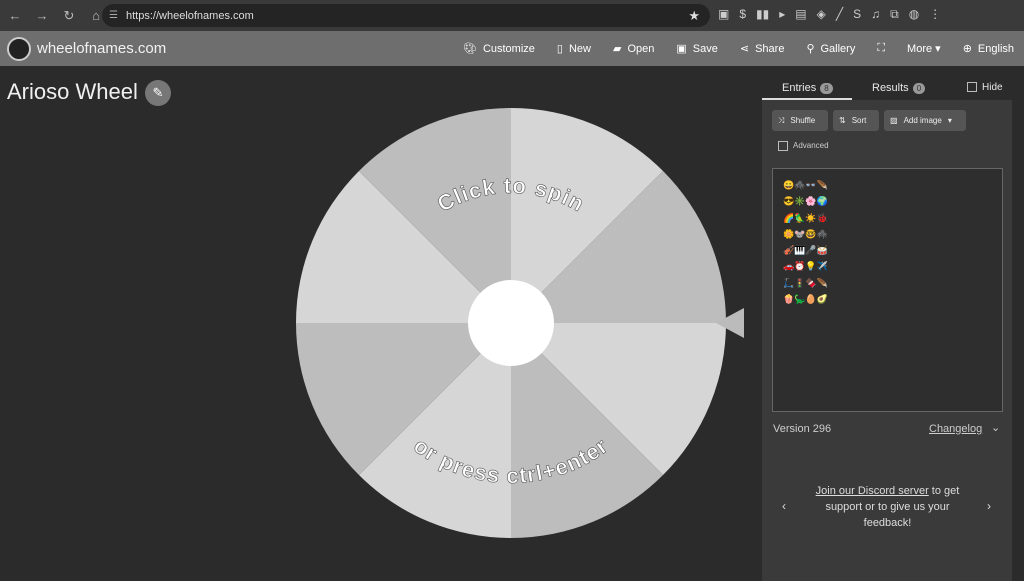 This screenshot has height=581, width=1024. What do you see at coordinates (805, 250) in the screenshot?
I see `entry-line: 🎻🎹🎤🥁` at bounding box center [805, 250].